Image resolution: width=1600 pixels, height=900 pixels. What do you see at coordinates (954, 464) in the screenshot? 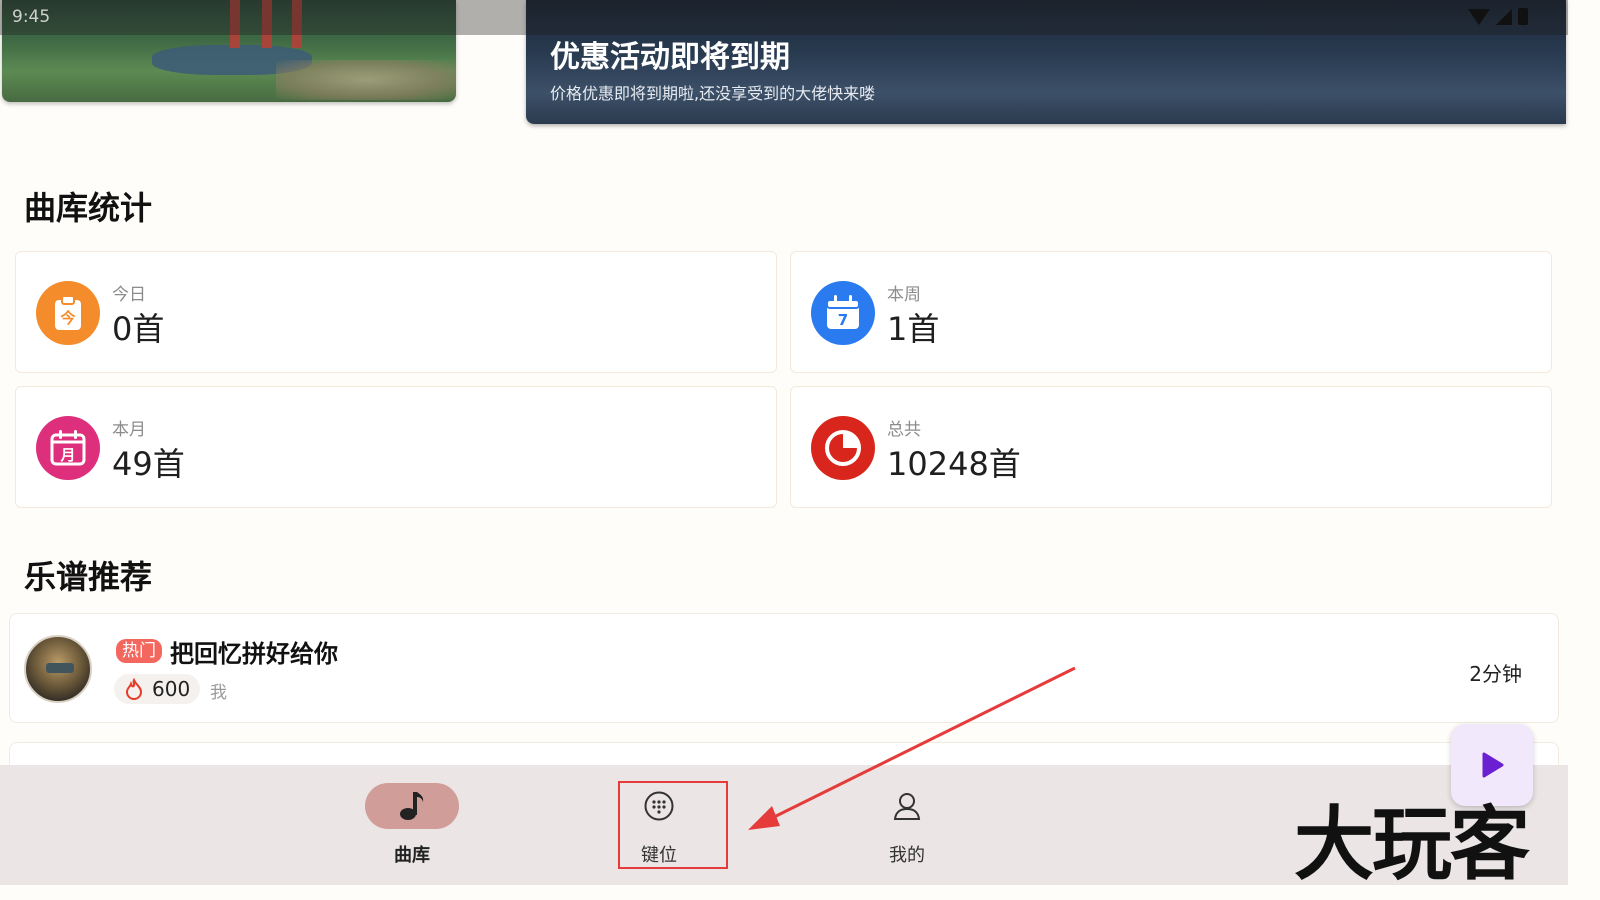
I see `stat-value: 10248首` at bounding box center [954, 464].